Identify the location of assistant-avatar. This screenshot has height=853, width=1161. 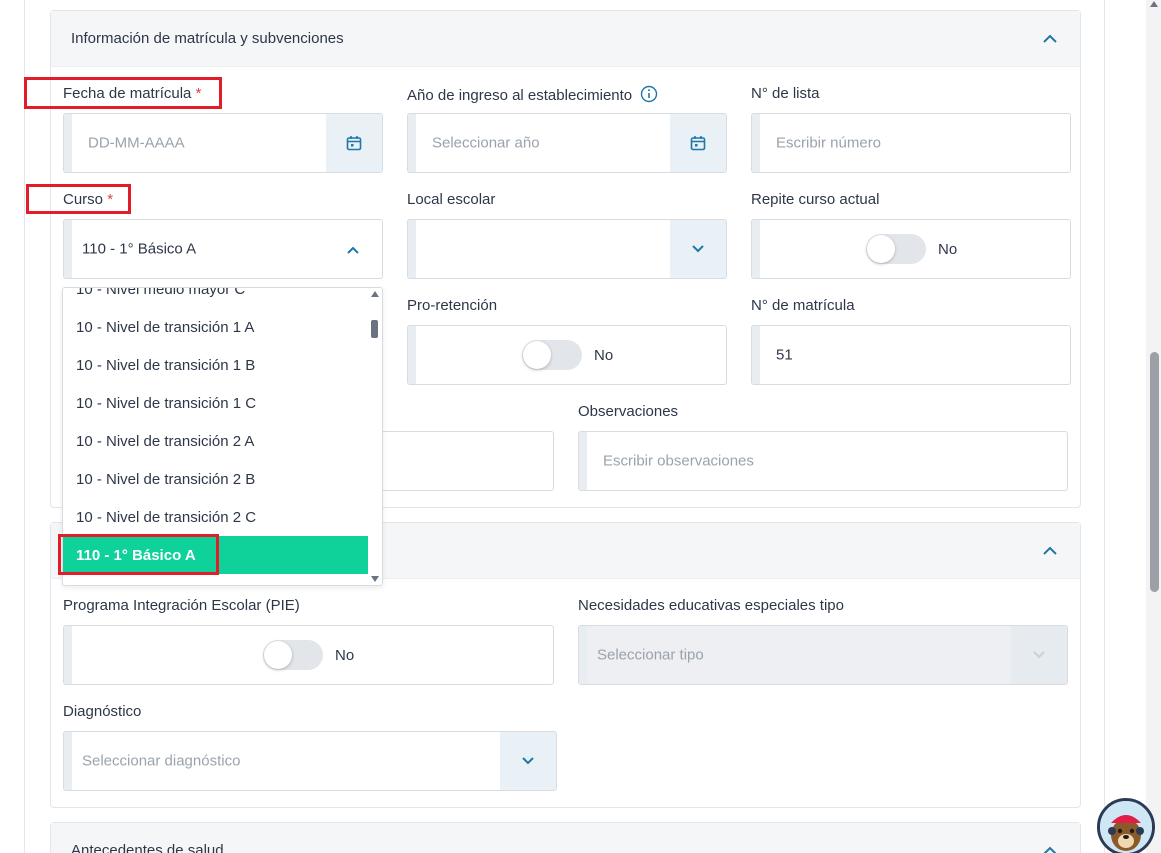
(1126, 825).